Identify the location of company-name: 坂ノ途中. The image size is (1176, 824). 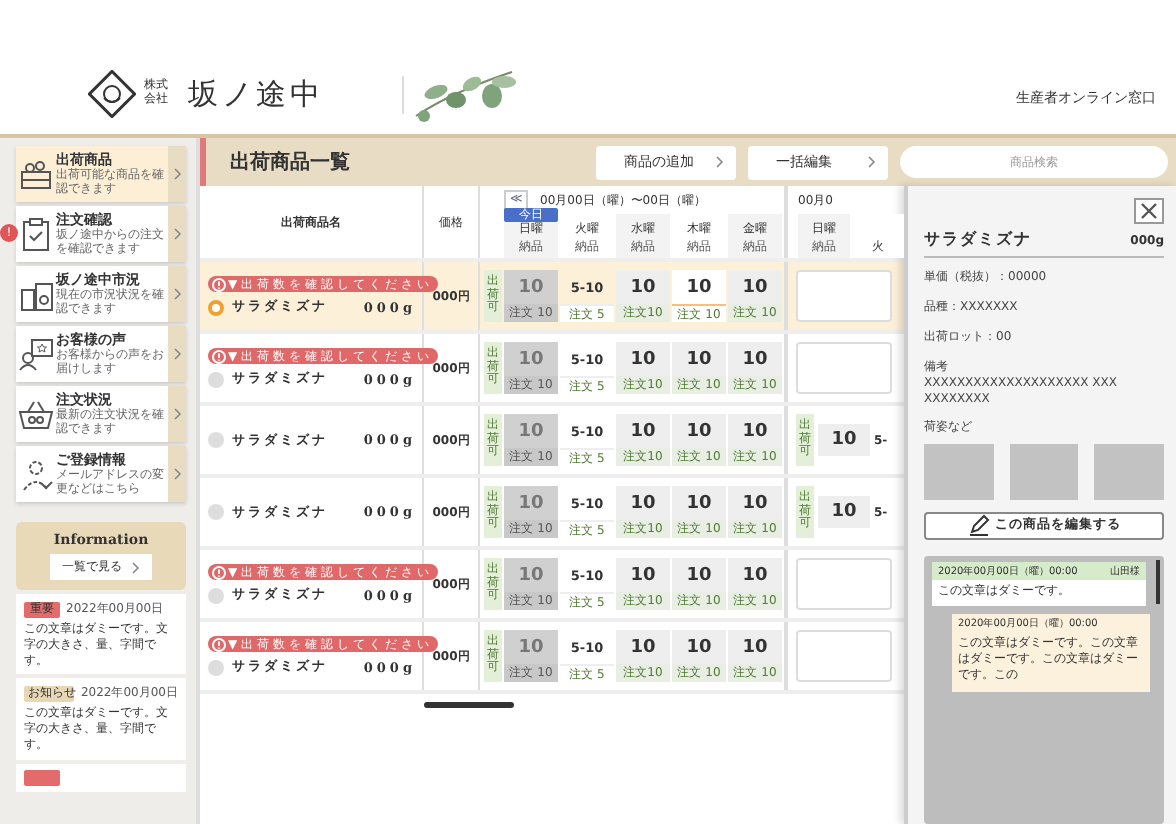
(292, 94).